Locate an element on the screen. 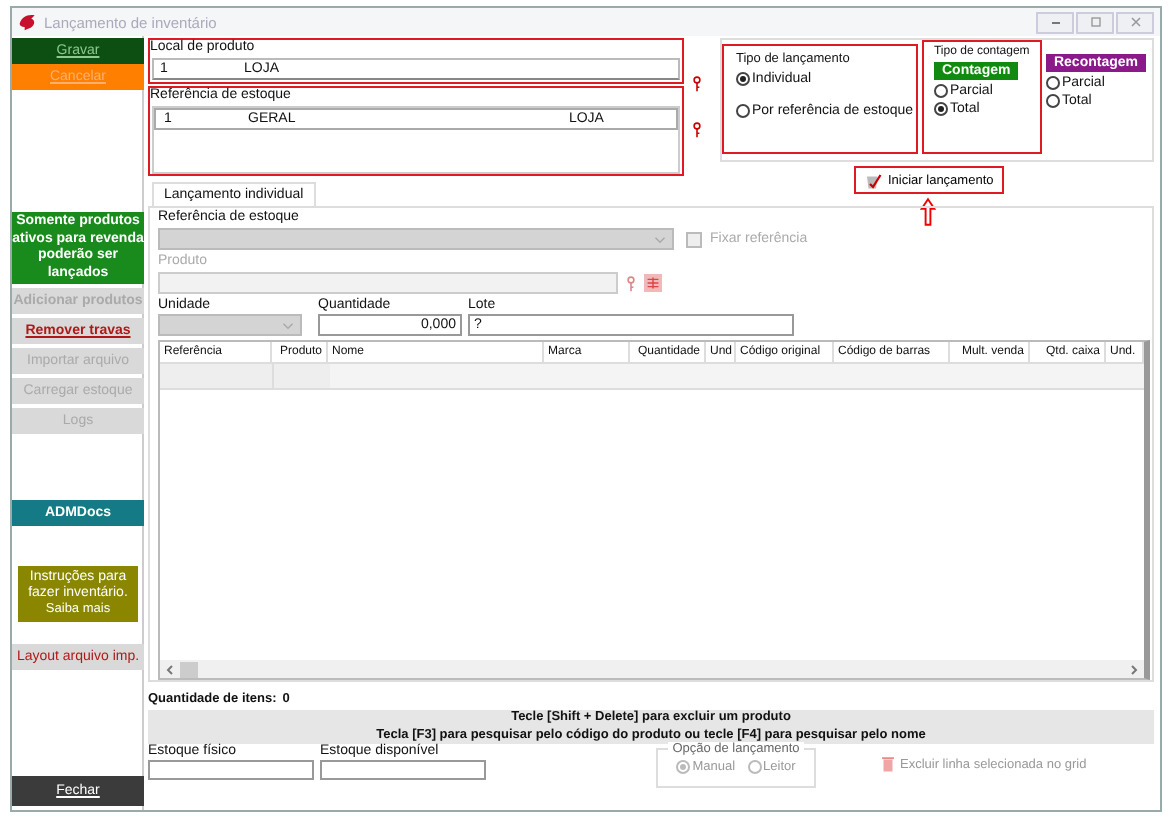  scrollbar-thumb is located at coordinates (189, 669).